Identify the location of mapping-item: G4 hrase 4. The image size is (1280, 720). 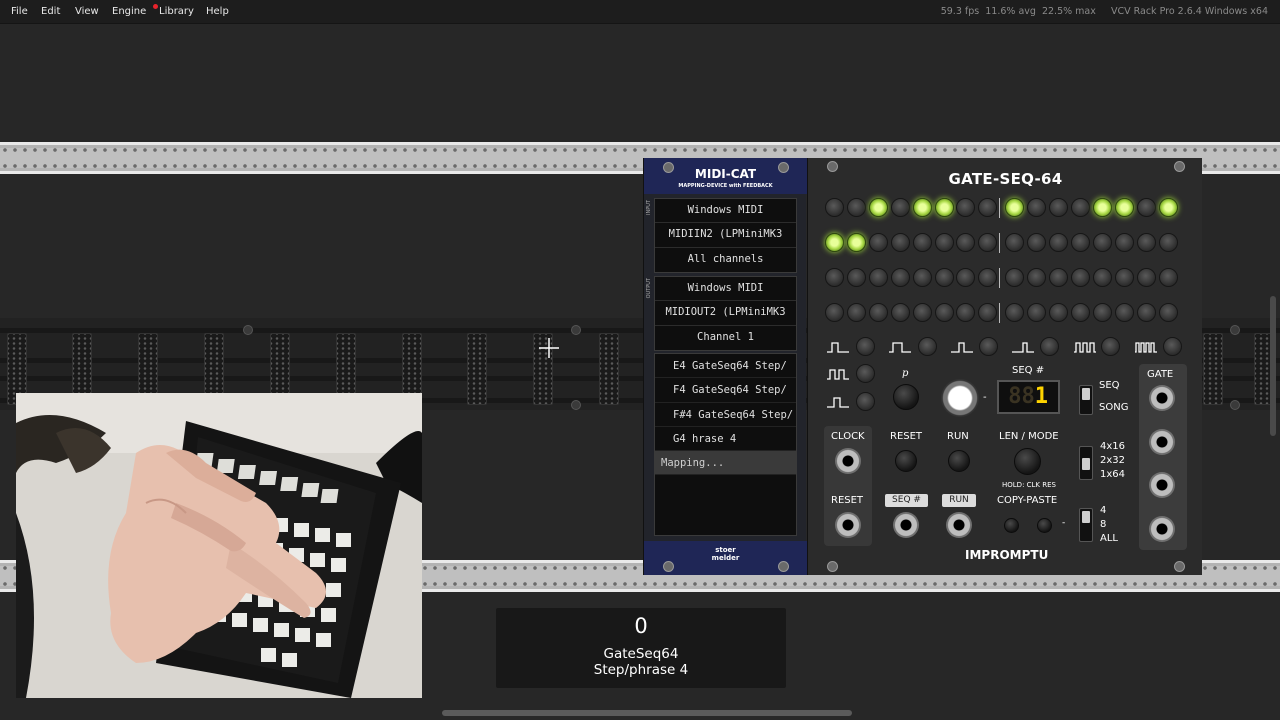
(725, 439).